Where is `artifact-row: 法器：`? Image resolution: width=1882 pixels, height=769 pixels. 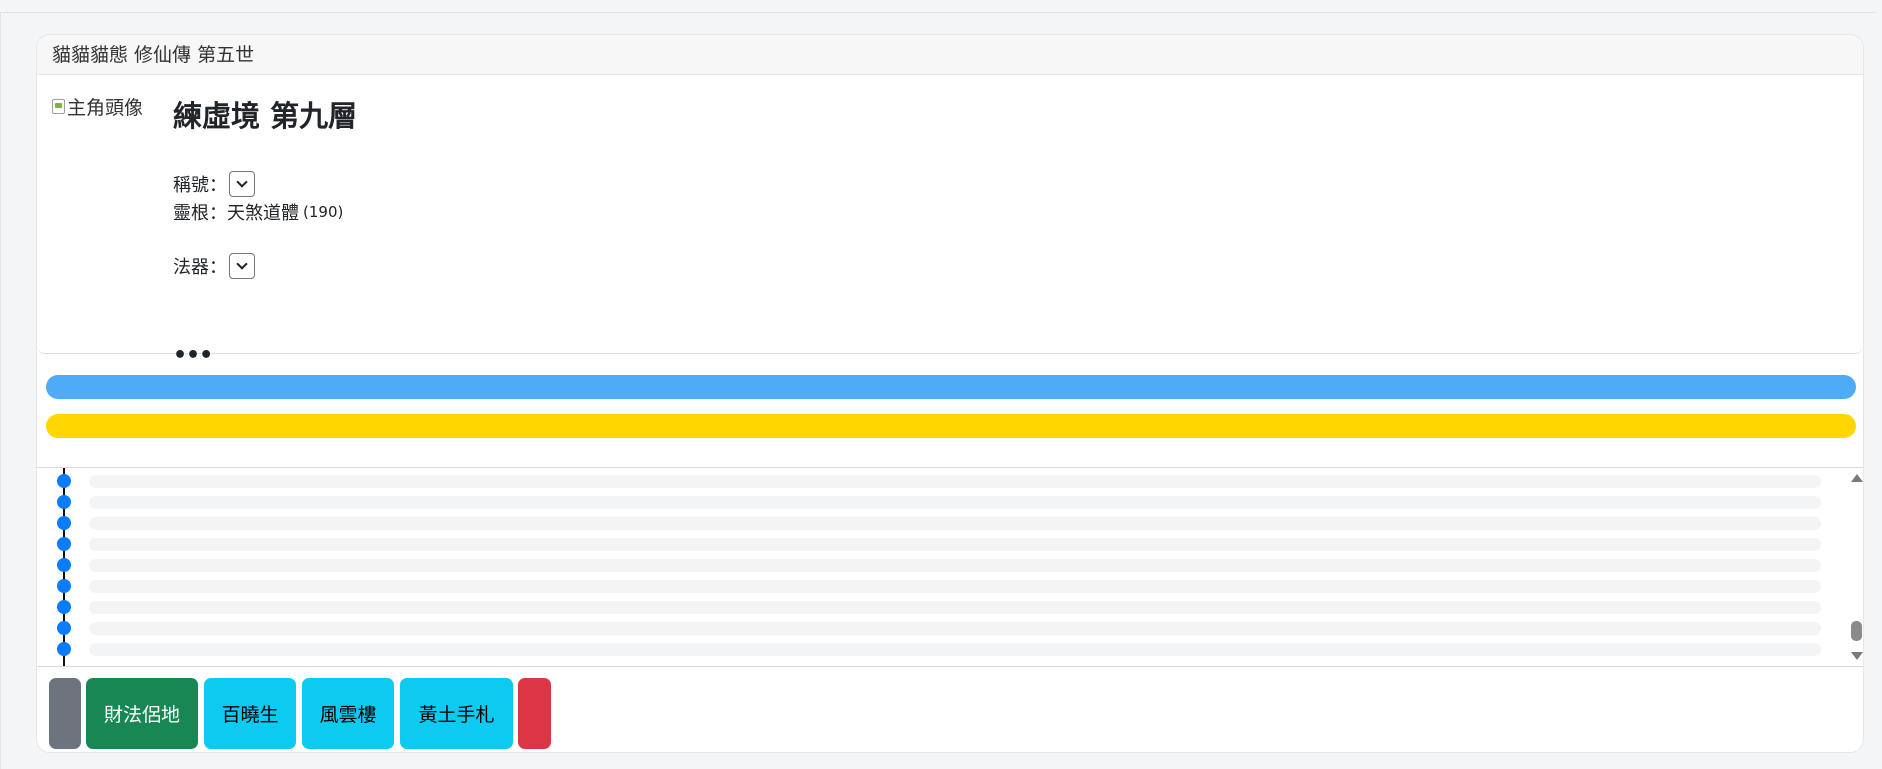
artifact-row: 法器： is located at coordinates (214, 266).